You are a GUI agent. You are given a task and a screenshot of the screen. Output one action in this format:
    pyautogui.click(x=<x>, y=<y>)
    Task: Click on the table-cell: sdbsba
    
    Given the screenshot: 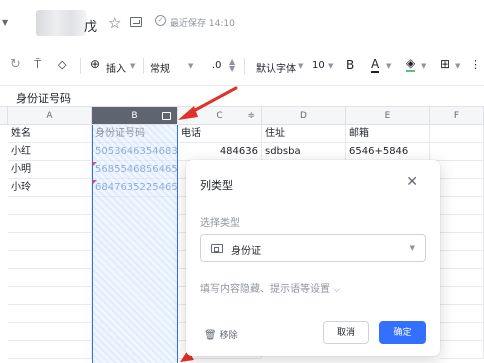 What is the action you would take?
    pyautogui.click(x=304, y=152)
    